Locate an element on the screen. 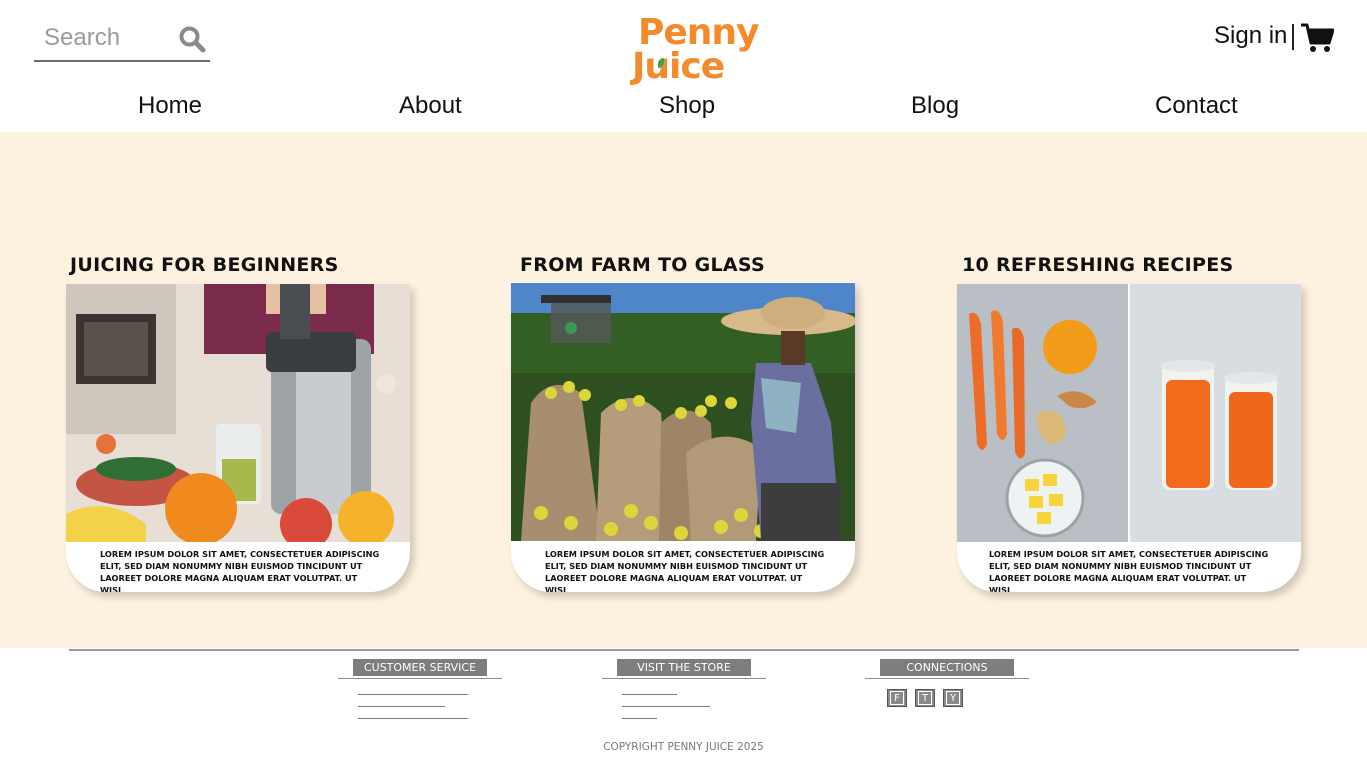  twitter-letter: T is located at coordinates (925, 698).